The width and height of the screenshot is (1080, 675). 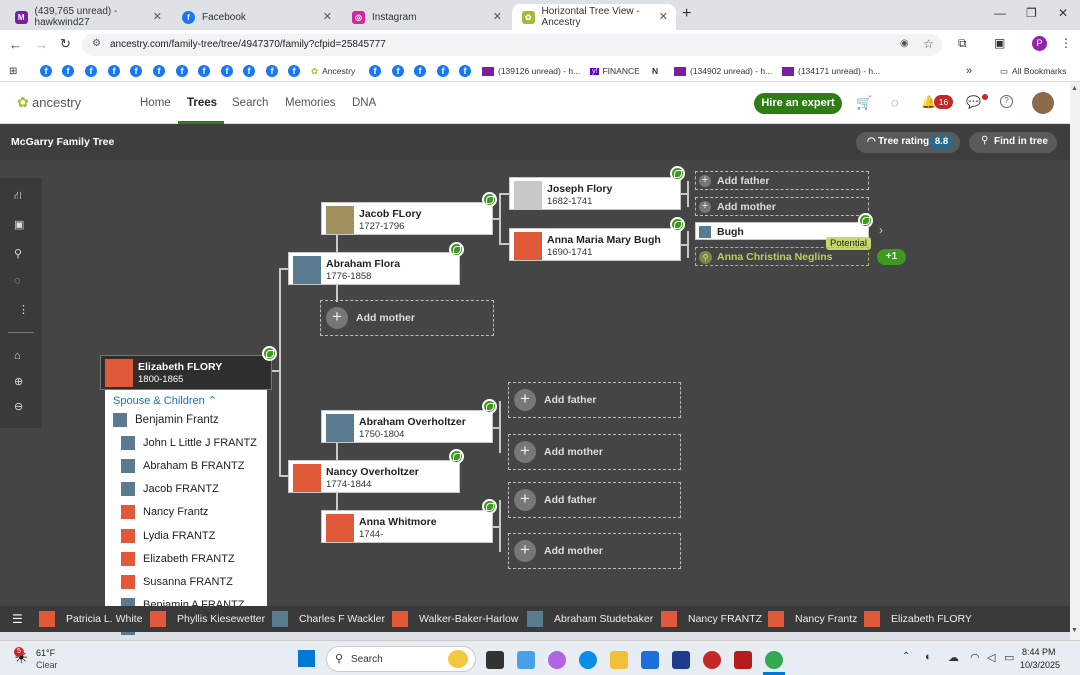 What do you see at coordinates (333, 71) in the screenshot?
I see `bookmark-ancestry: ✿ Ancestry` at bounding box center [333, 71].